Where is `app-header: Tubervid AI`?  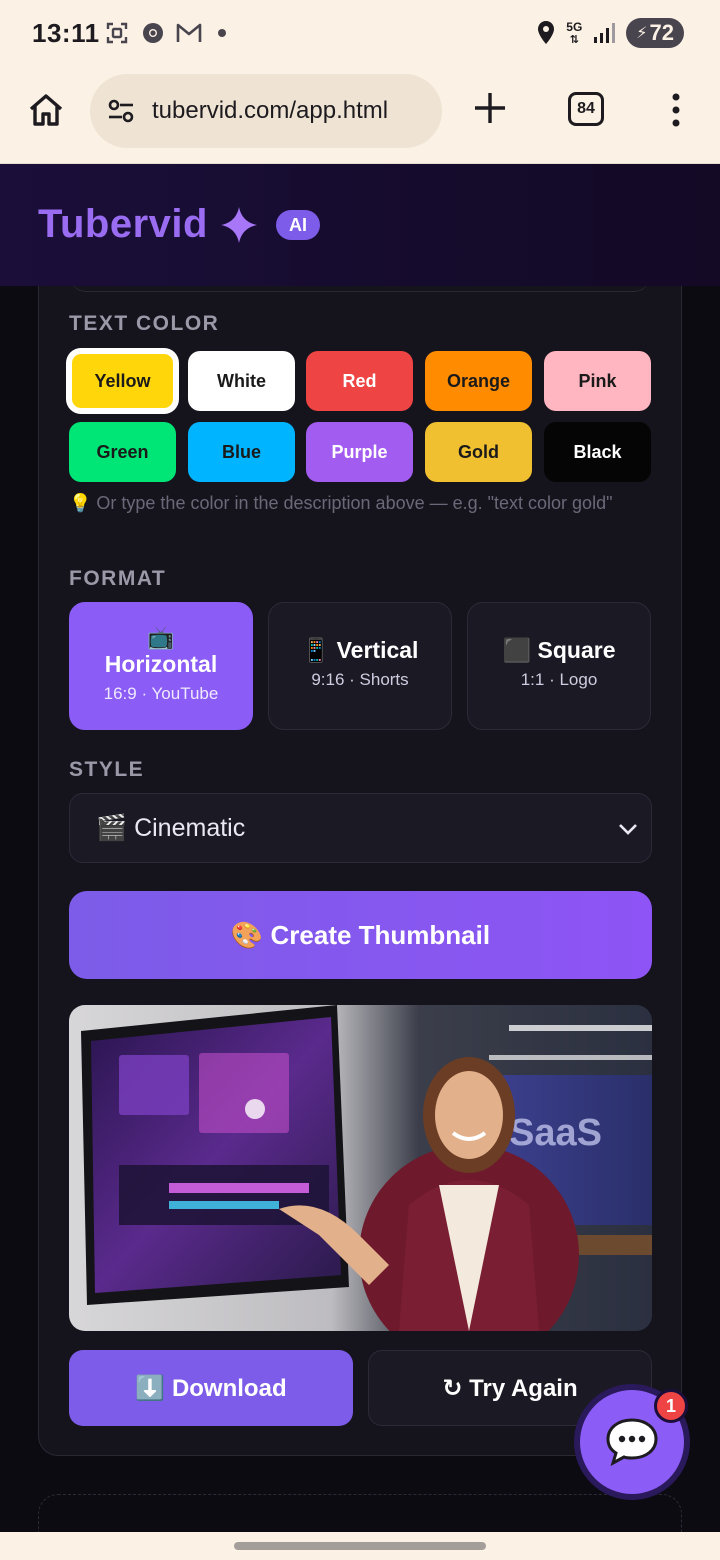 app-header: Tubervid AI is located at coordinates (360, 225).